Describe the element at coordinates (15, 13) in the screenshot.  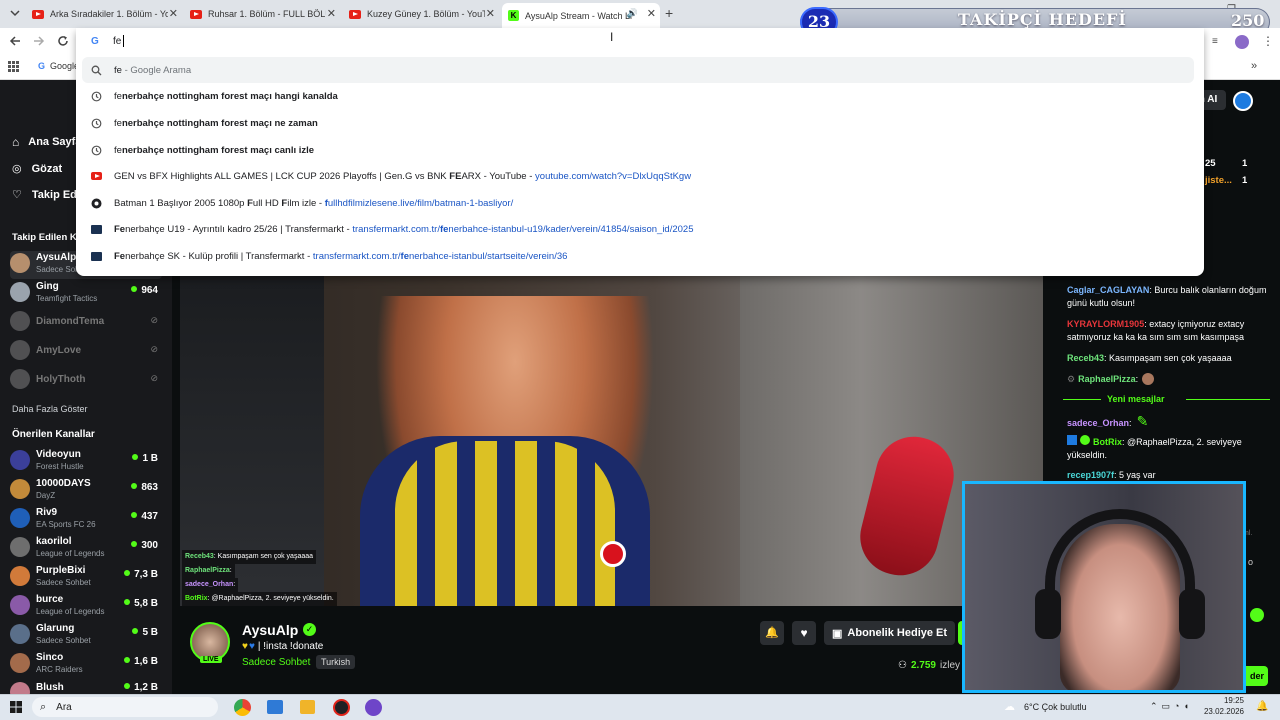
I see `tab-search-icon` at that location.